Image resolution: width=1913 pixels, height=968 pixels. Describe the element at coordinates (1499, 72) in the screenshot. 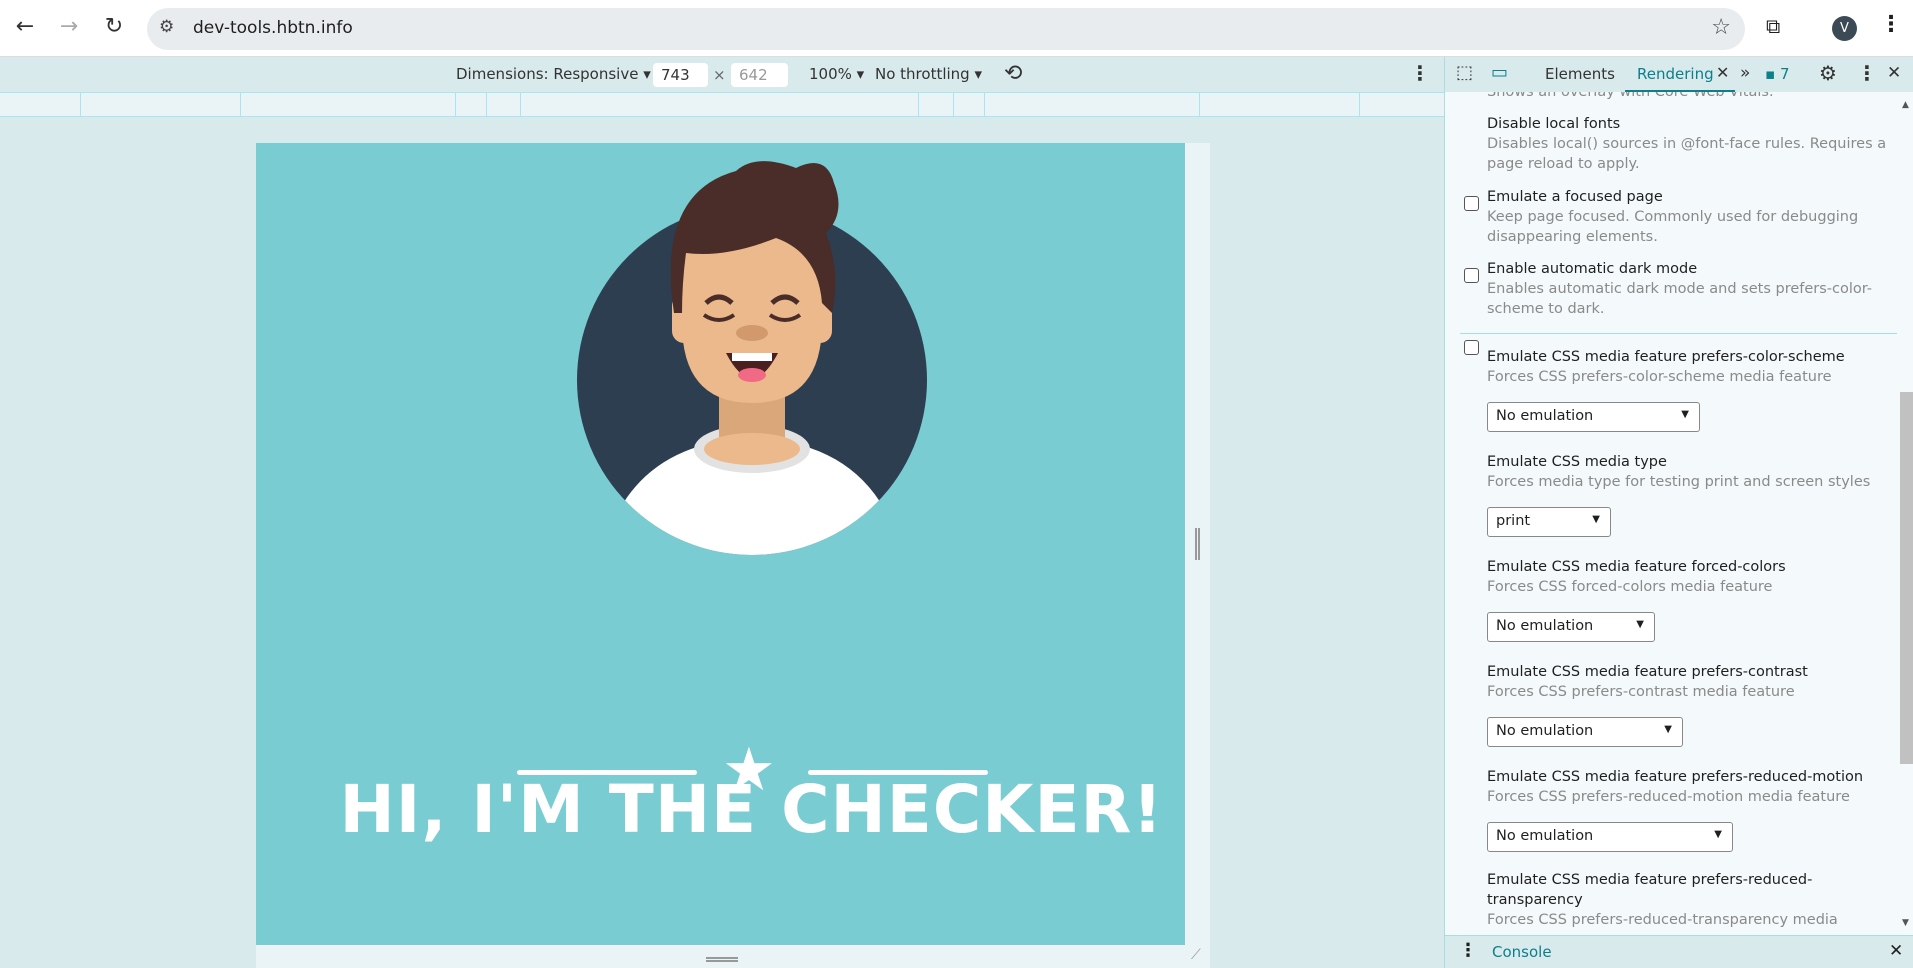

I see `device-toggle-icon: ▭` at that location.